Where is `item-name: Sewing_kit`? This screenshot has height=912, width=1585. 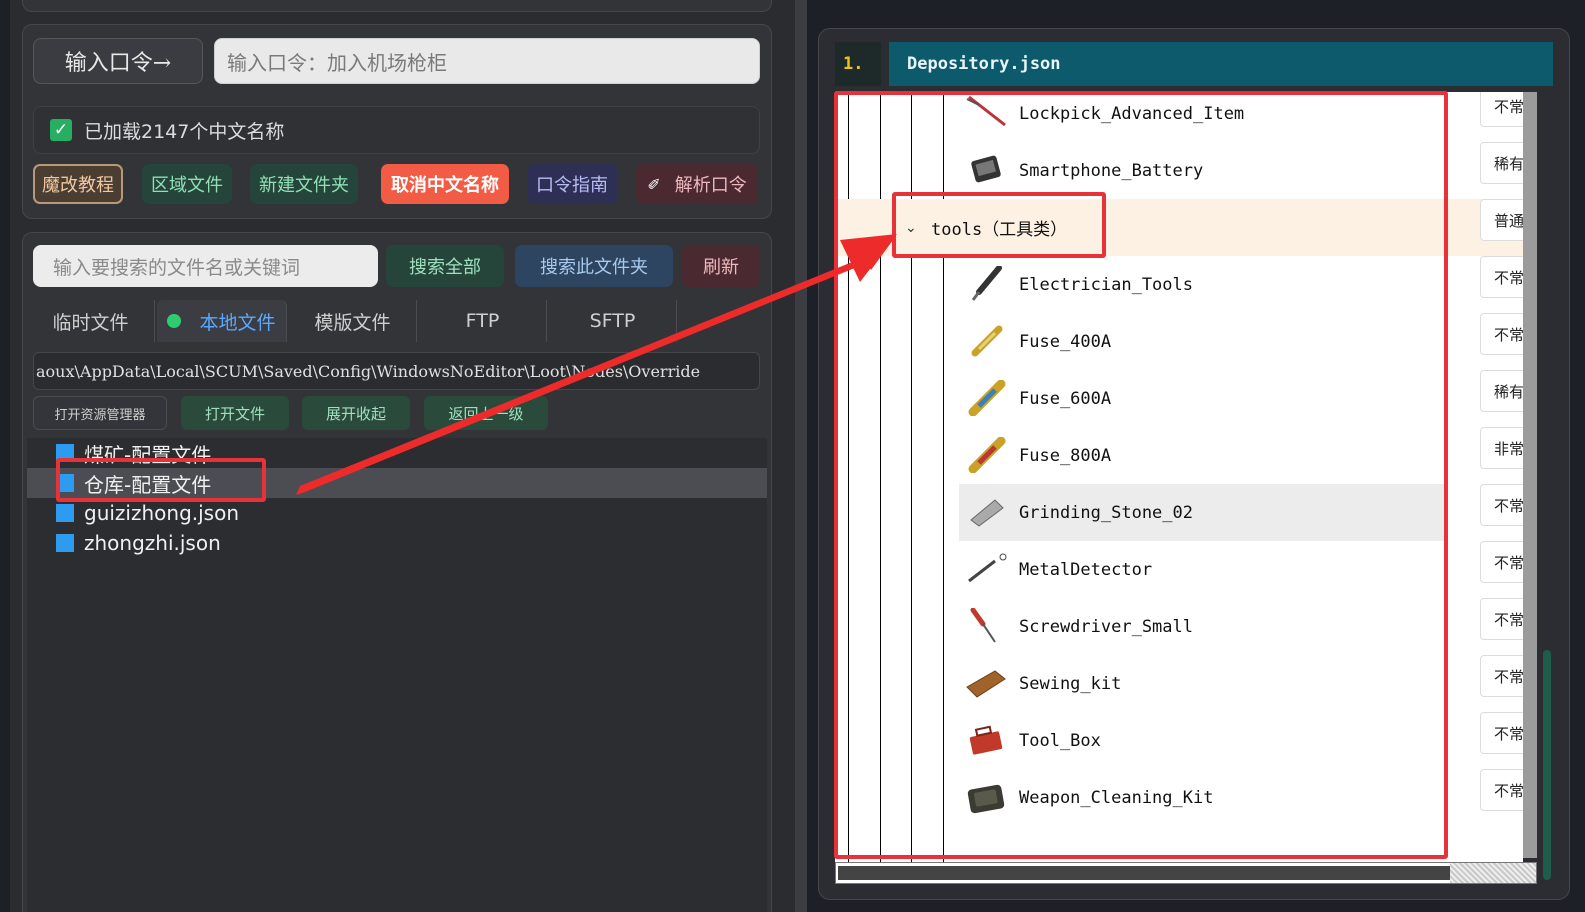
item-name: Sewing_kit is located at coordinates (1070, 683).